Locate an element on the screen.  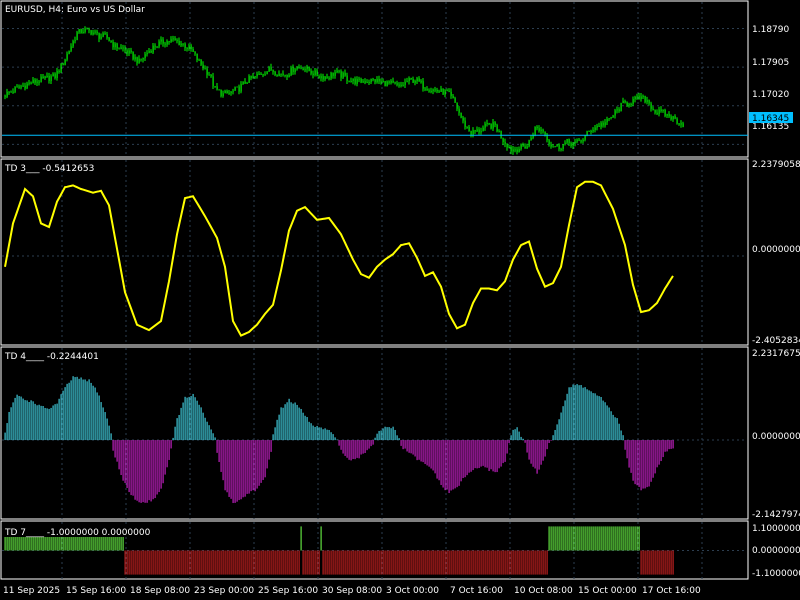
time-label-3: 18 Sep 08:00 is located at coordinates (160, 591).